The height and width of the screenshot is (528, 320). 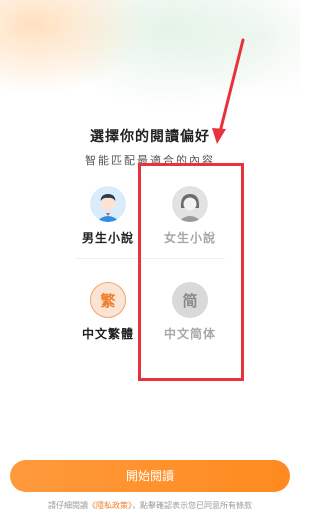 What do you see at coordinates (68, 505) in the screenshot?
I see `privacy-notice-prefix: 請仔細閱讀` at bounding box center [68, 505].